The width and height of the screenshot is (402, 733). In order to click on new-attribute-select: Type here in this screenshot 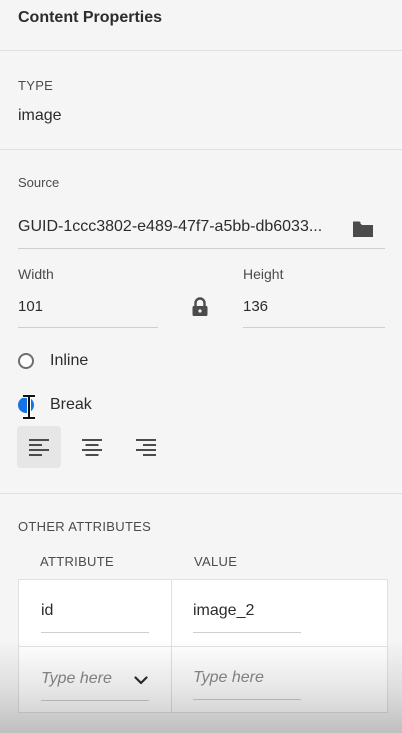, I will do `click(76, 679)`.